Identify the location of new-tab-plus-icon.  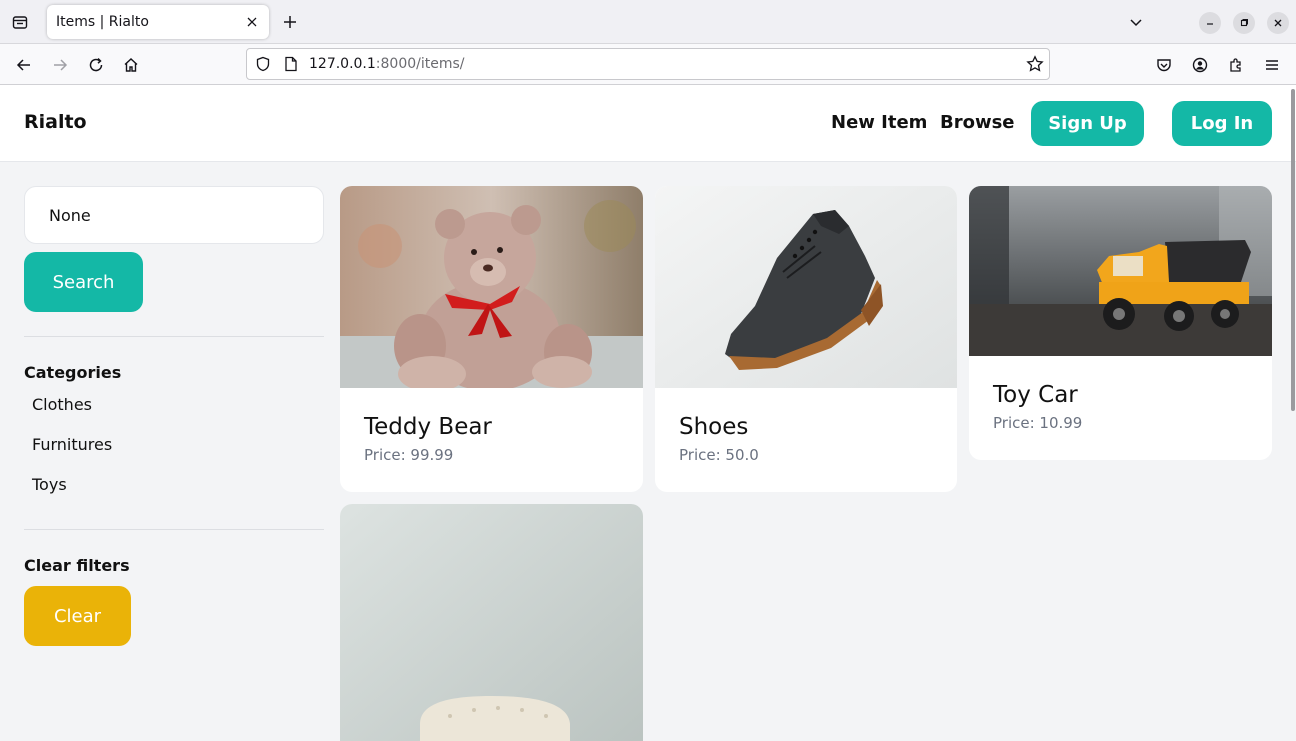
(290, 22).